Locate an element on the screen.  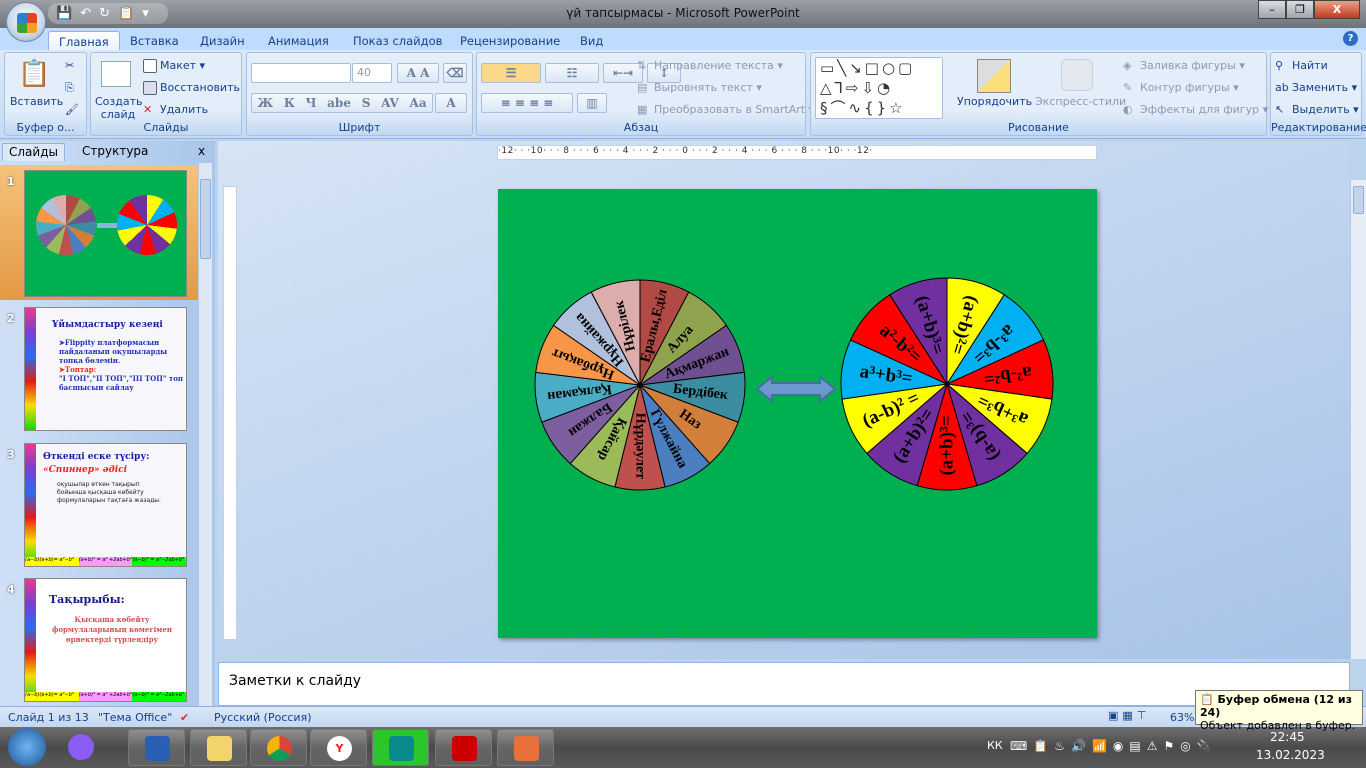
tray-icons: ⌨📋♨🔊📶◉▤⚠⚑◎🔌 is located at coordinates (1114, 746).